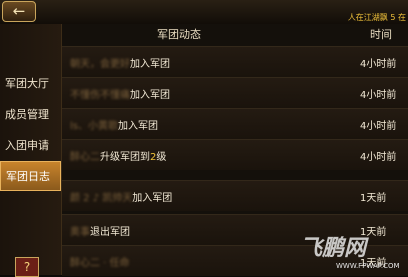  What do you see at coordinates (333, 248) in the screenshot?
I see `watermark-logo: 飞鹏网` at bounding box center [333, 248].